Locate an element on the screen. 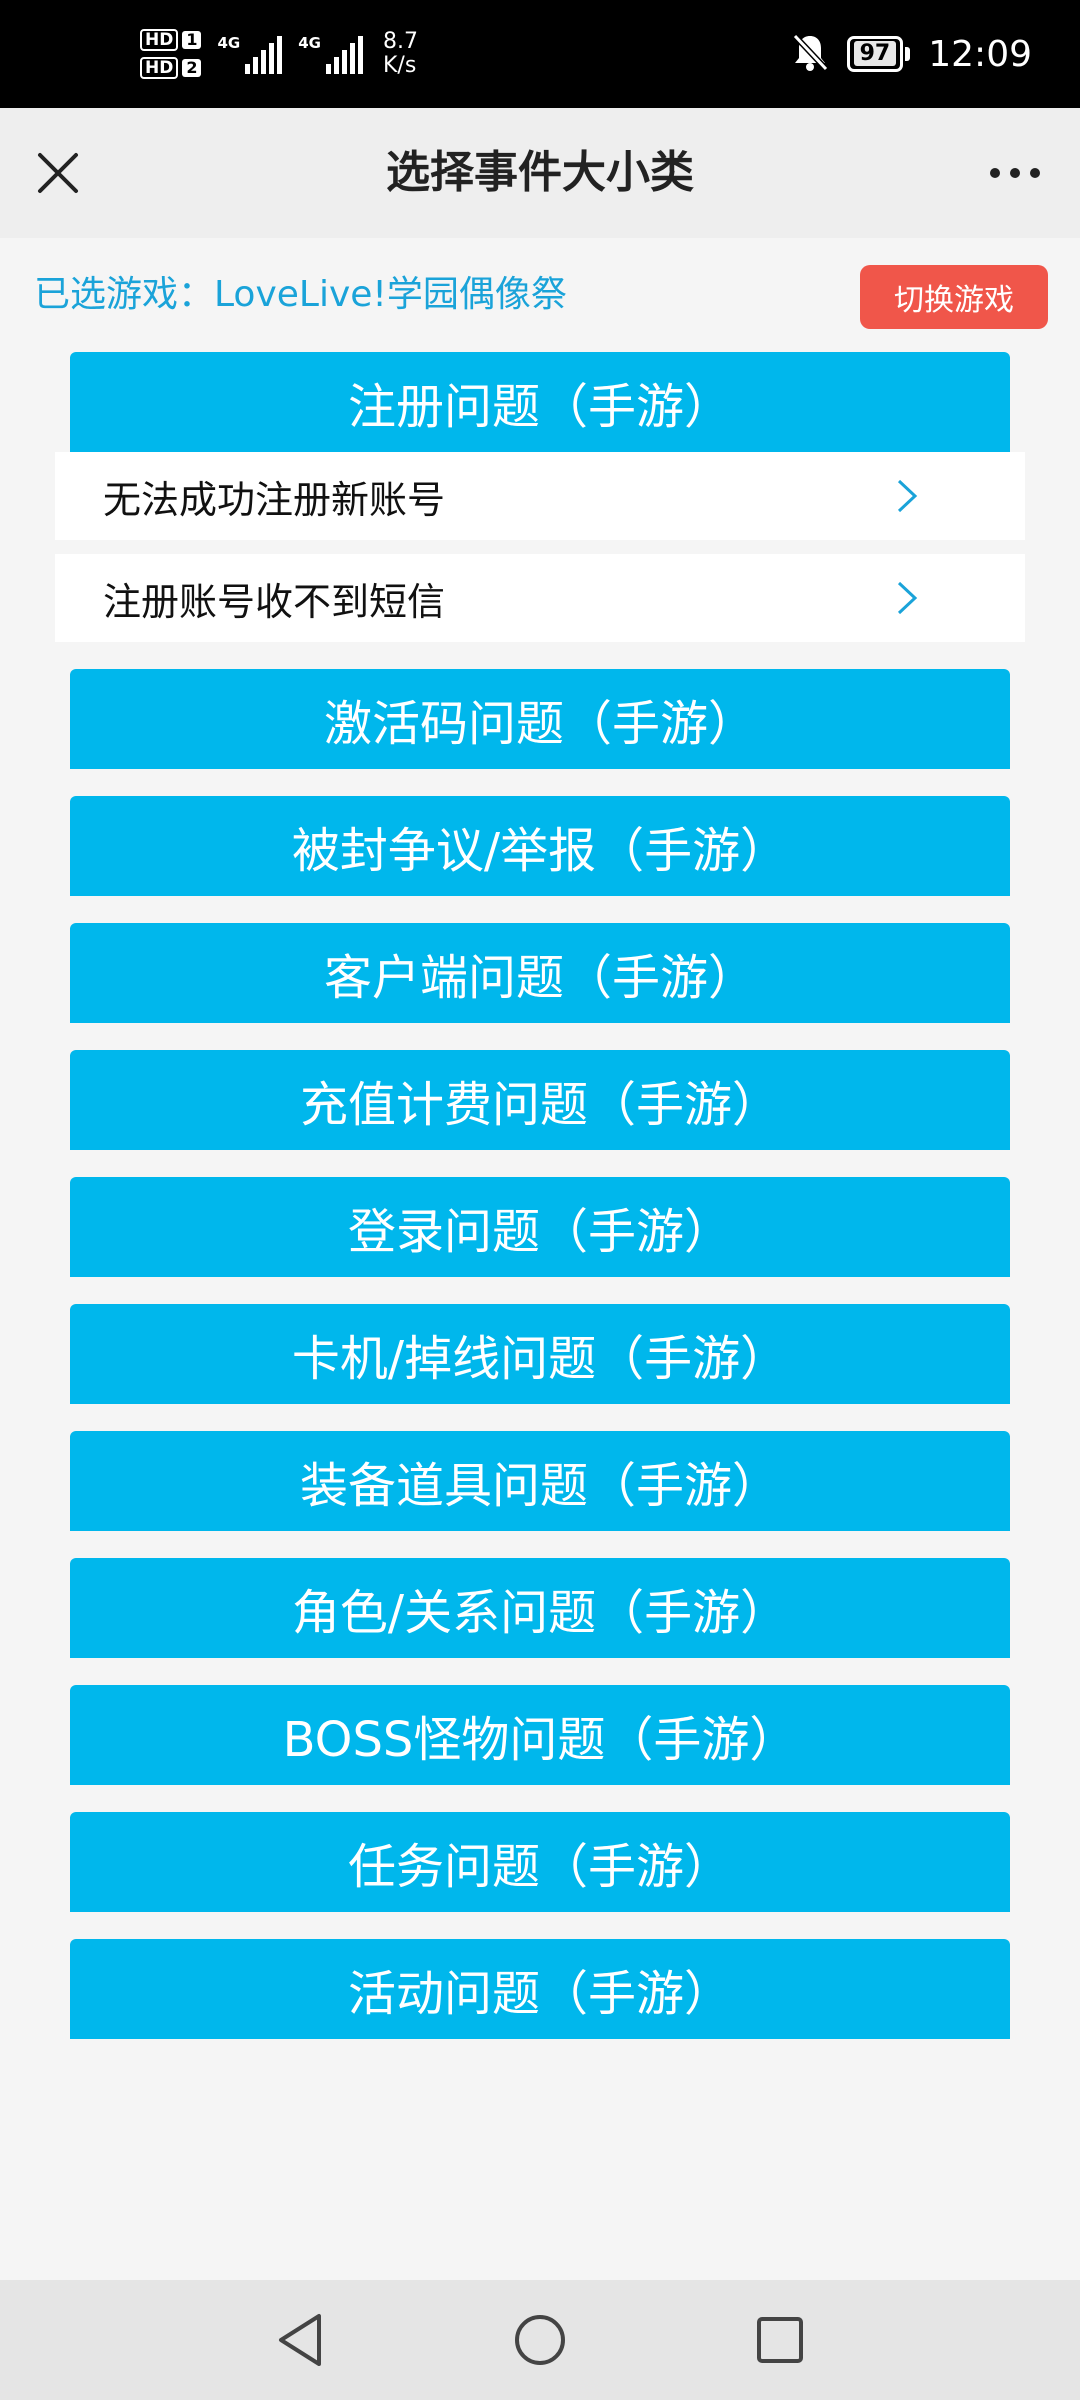 This screenshot has height=2400, width=1080. category-registration: 注册问题（手游） is located at coordinates (540, 402).